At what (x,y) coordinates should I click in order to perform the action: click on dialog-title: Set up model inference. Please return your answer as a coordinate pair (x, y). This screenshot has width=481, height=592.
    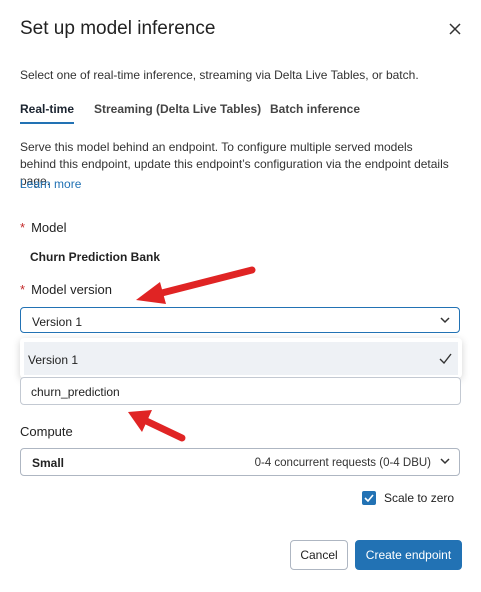
    Looking at the image, I should click on (118, 28).